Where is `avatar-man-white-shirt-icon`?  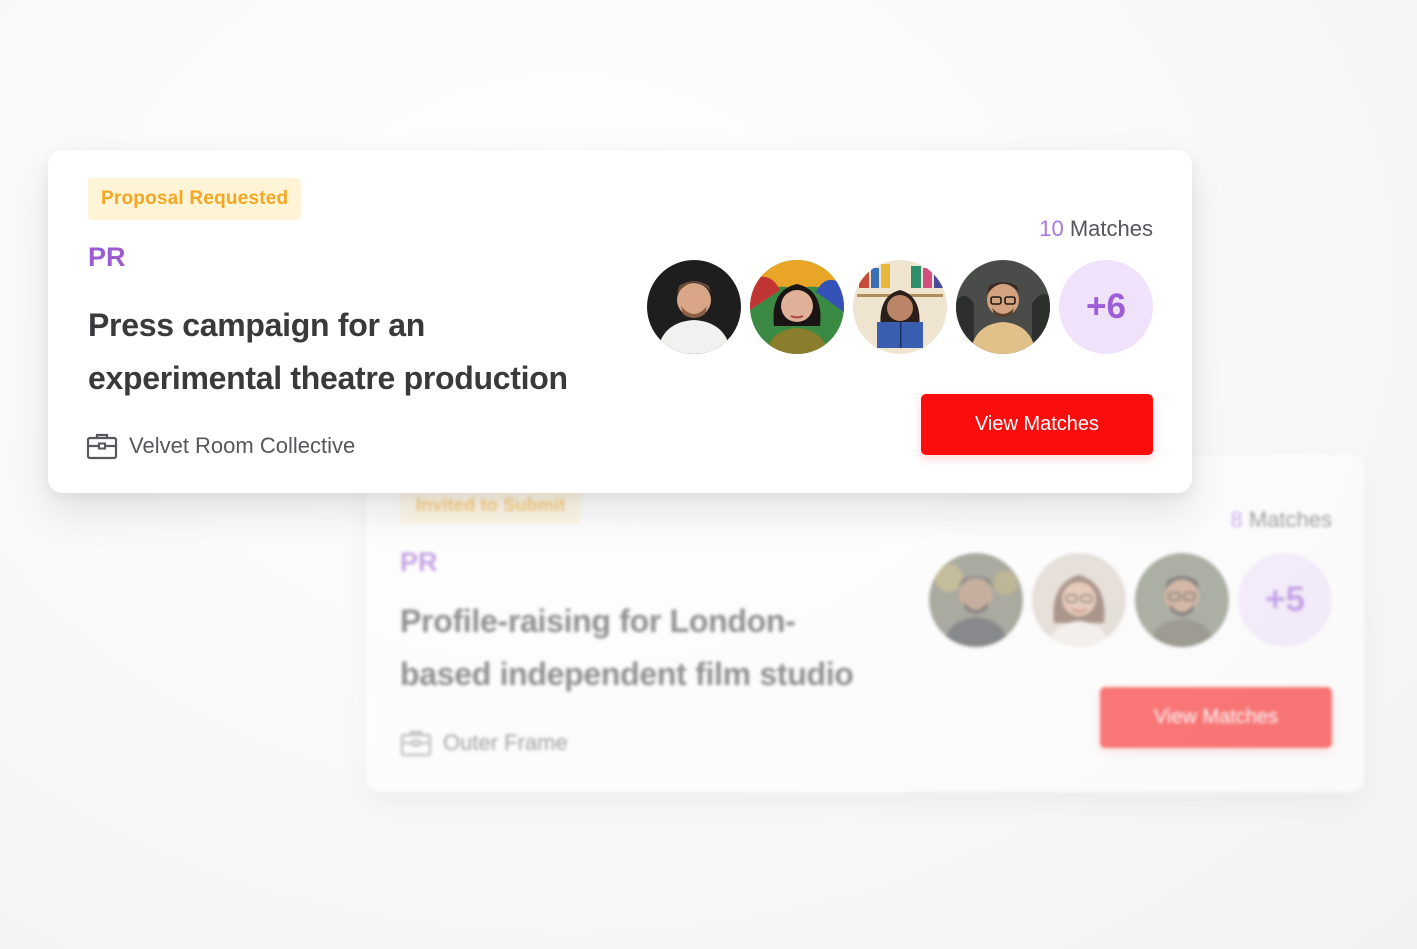
avatar-man-white-shirt-icon is located at coordinates (694, 307).